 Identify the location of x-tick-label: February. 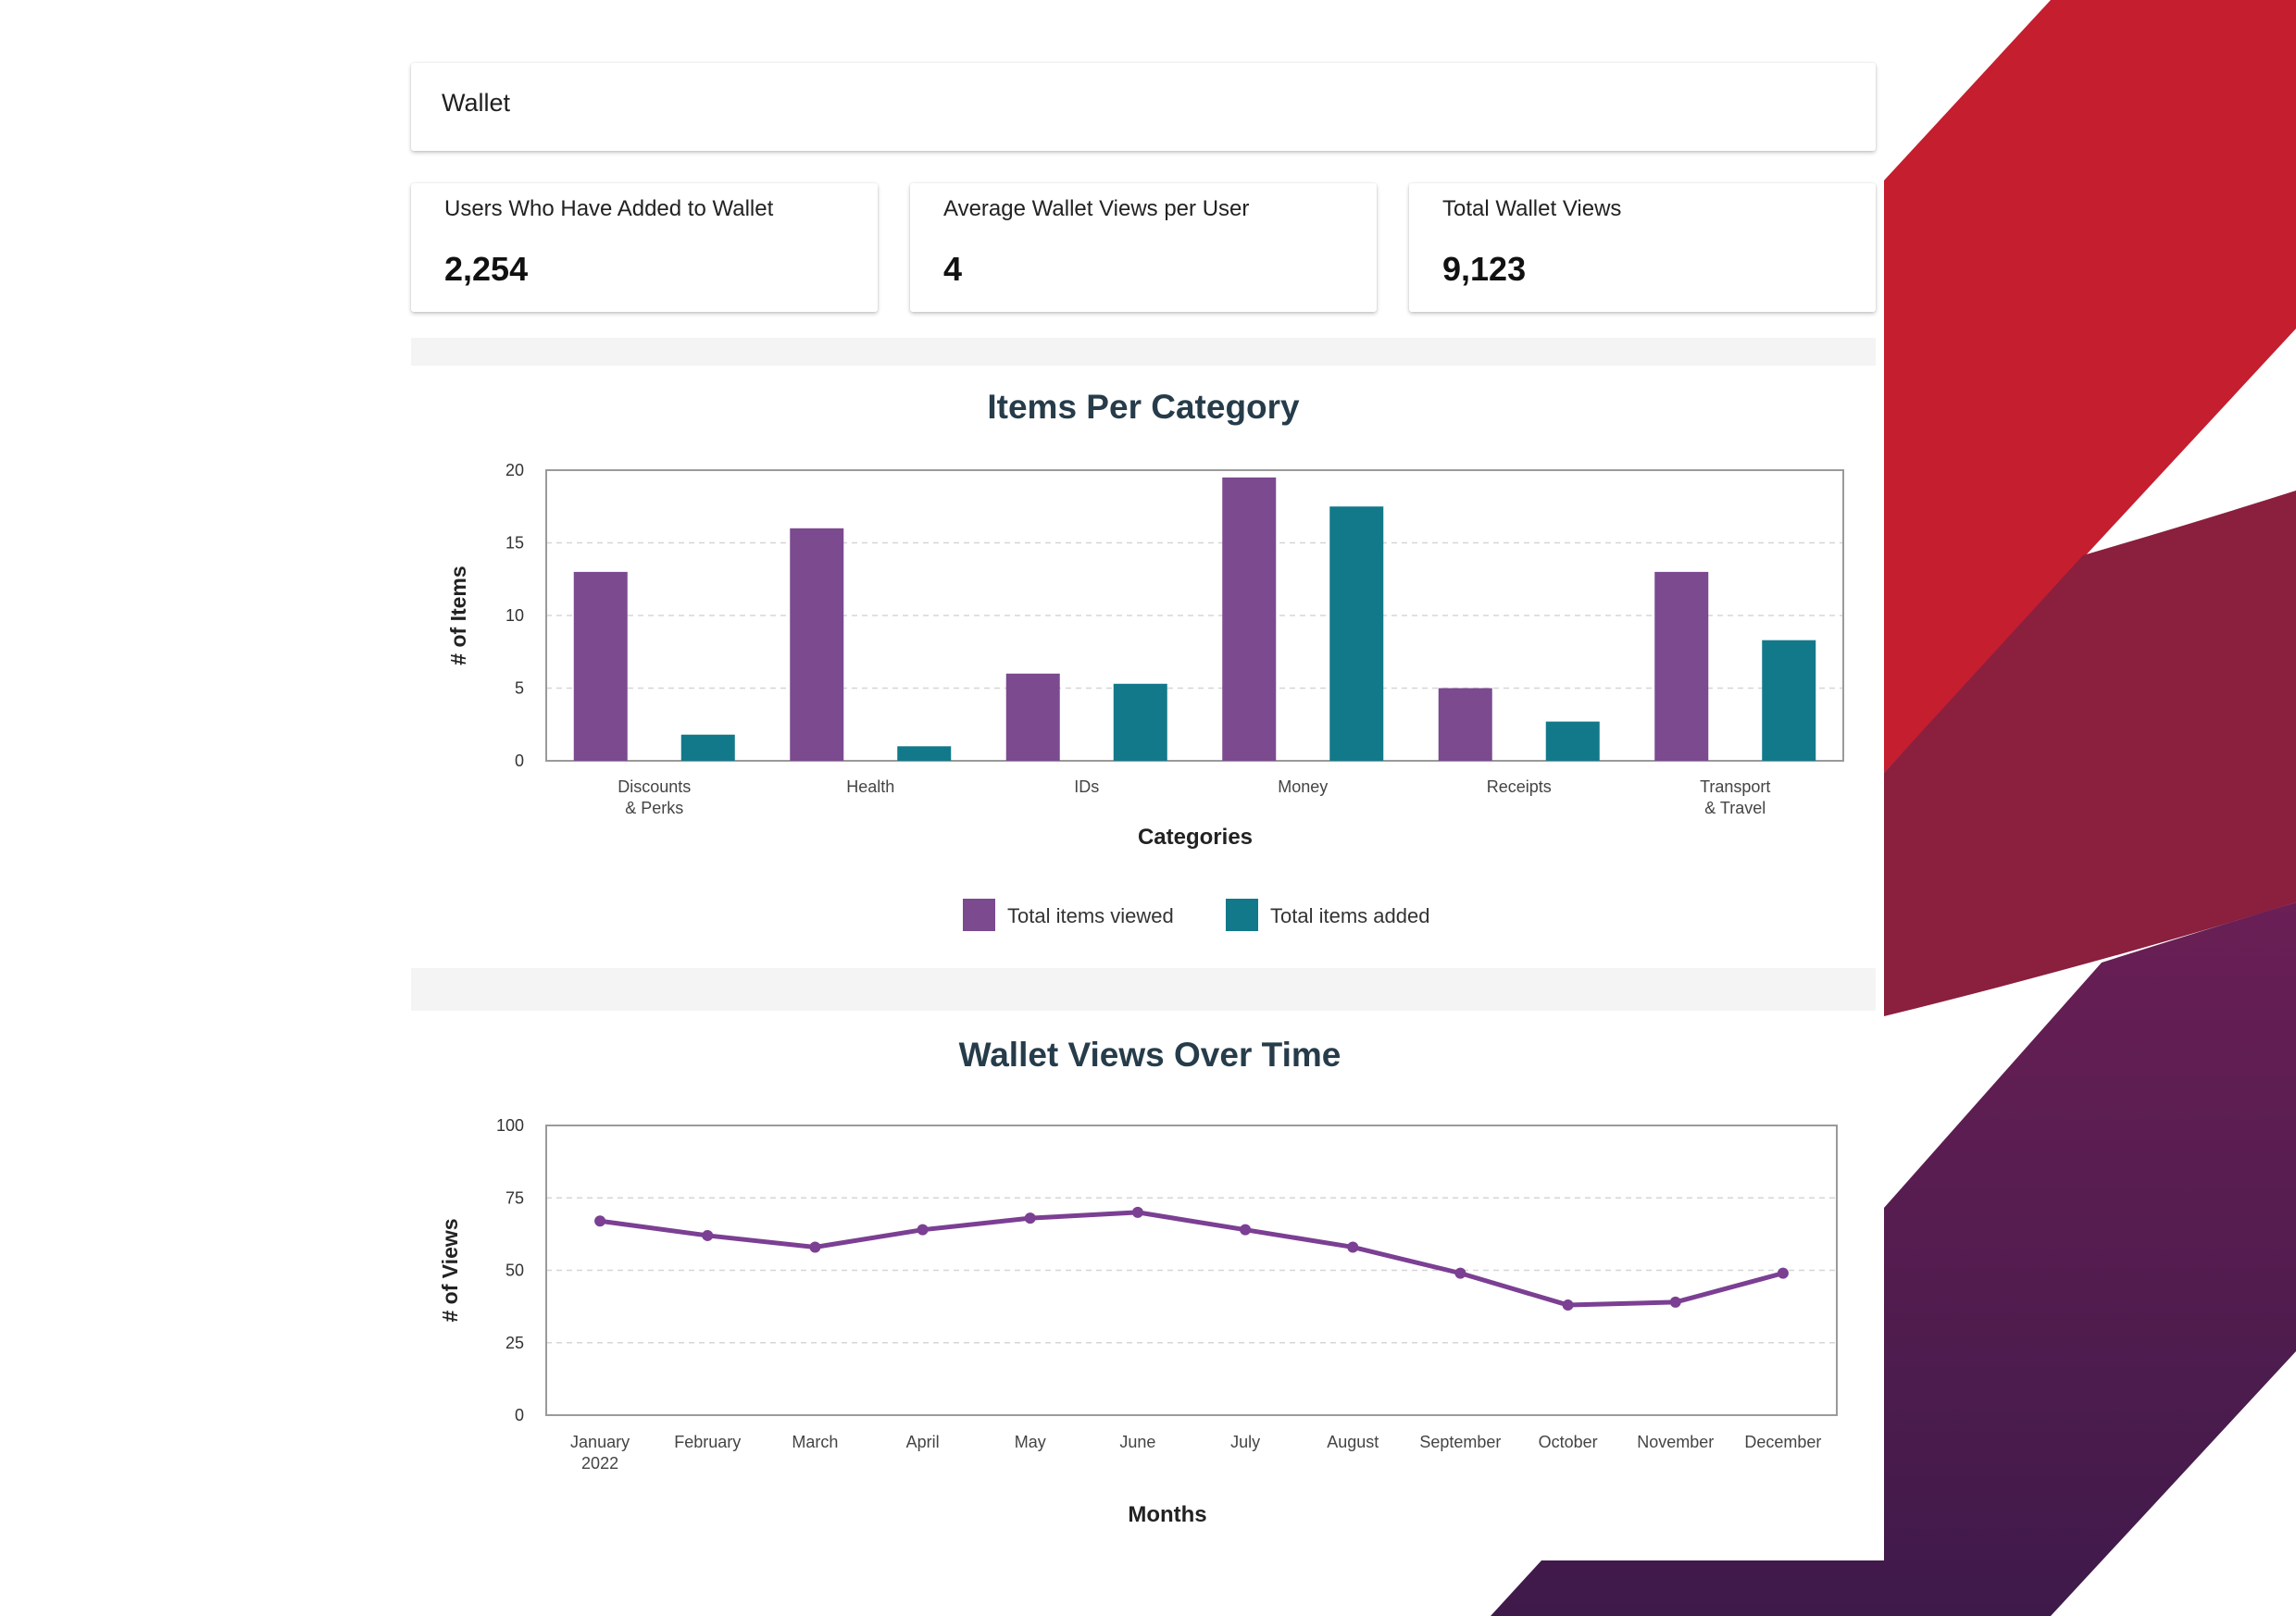
(707, 1442).